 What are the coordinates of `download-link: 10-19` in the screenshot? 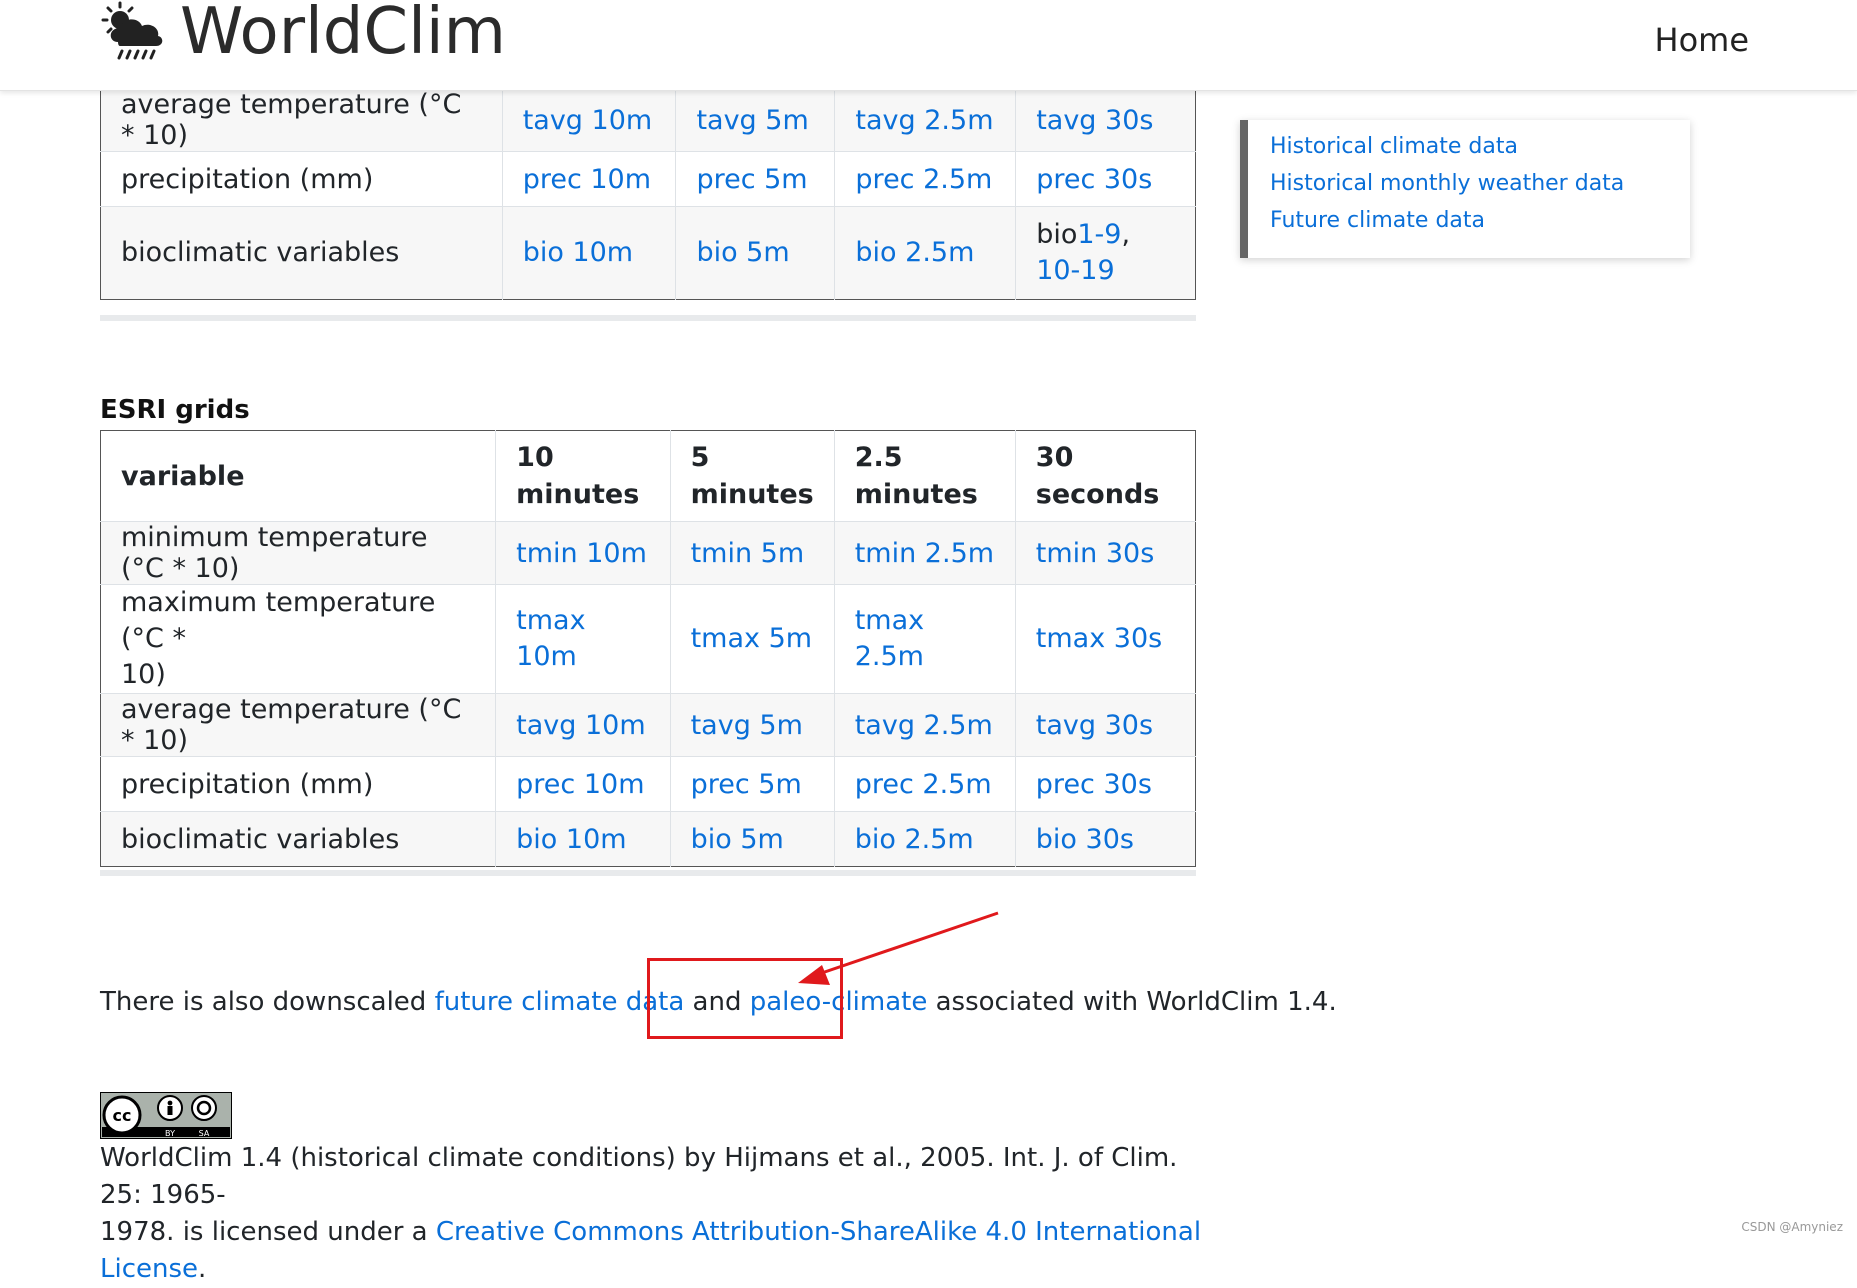 It's located at (1075, 270).